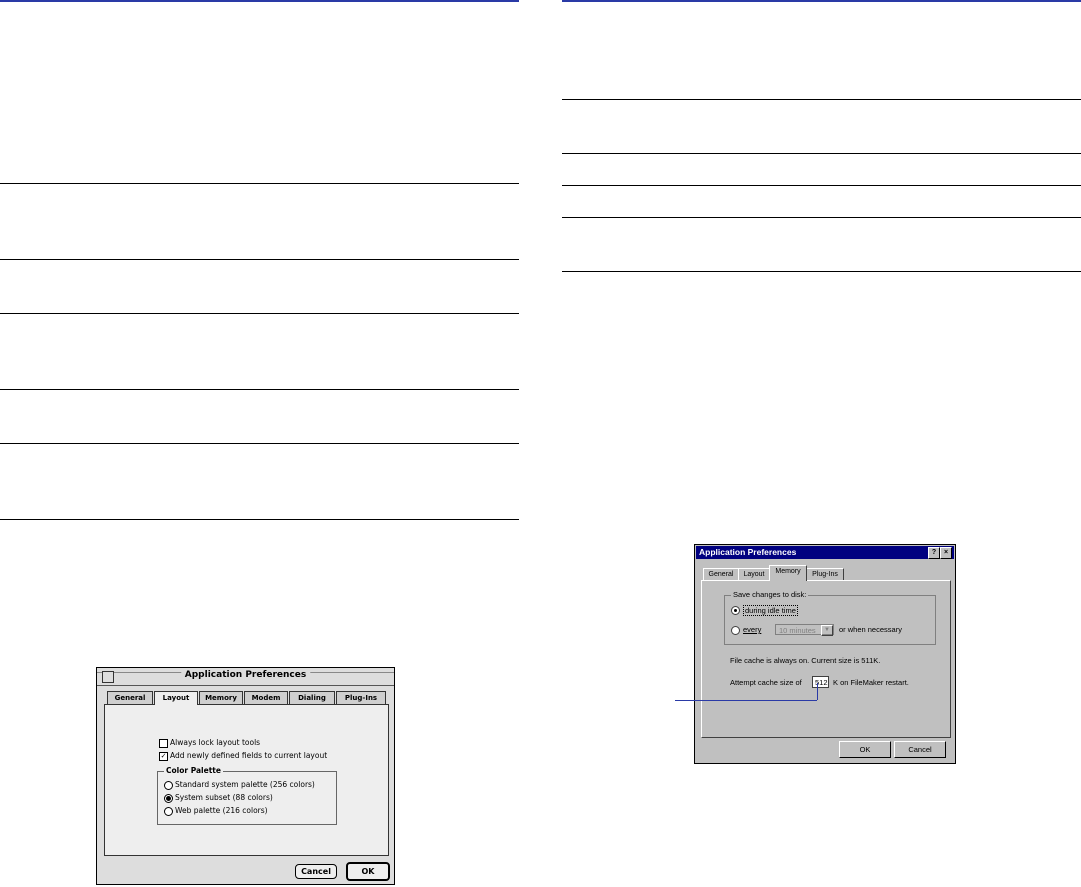  Describe the element at coordinates (168, 785) in the screenshot. I see `palette-standard-radio` at that location.